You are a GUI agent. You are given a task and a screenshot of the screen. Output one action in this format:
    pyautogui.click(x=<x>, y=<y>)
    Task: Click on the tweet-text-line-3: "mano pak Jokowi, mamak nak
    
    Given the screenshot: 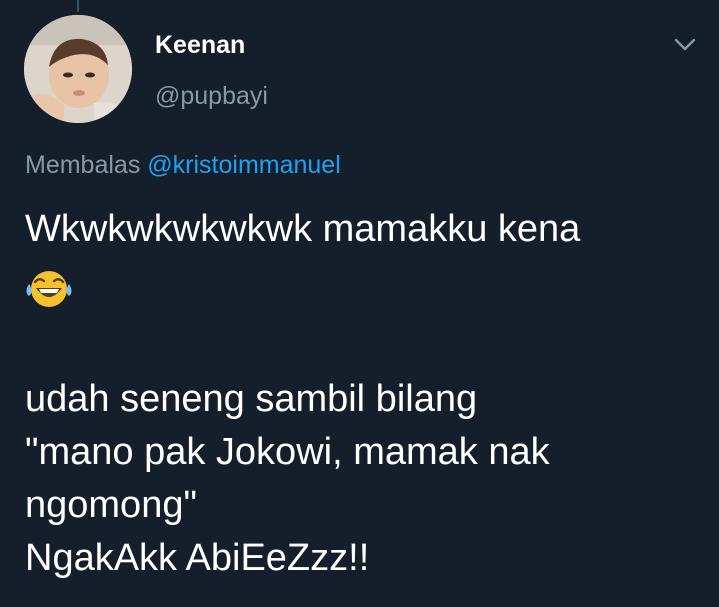 What is the action you would take?
    pyautogui.click(x=287, y=452)
    